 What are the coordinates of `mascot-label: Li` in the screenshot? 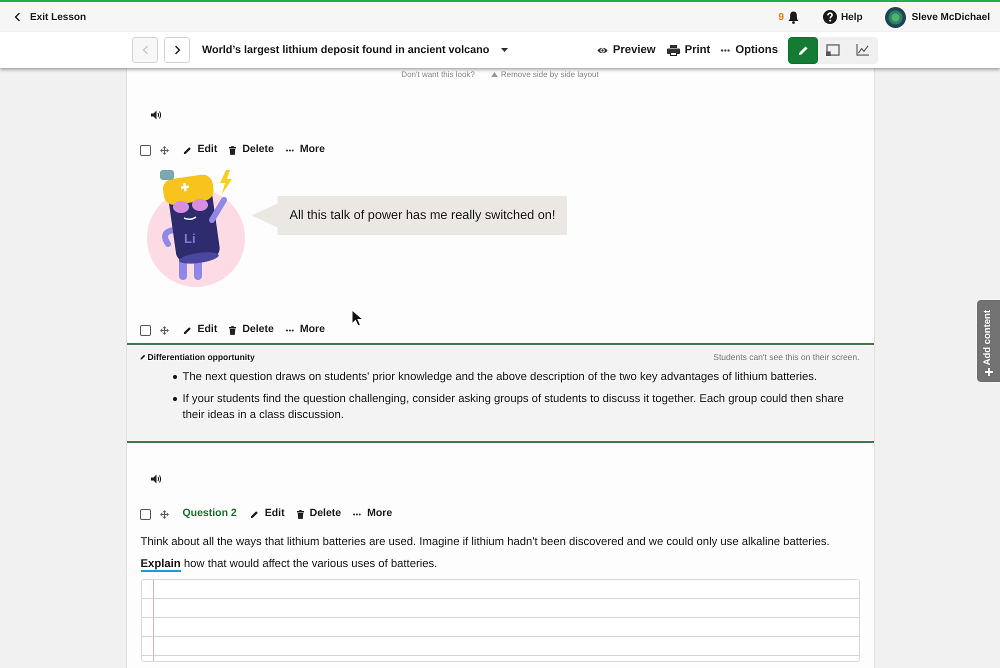 It's located at (190, 238).